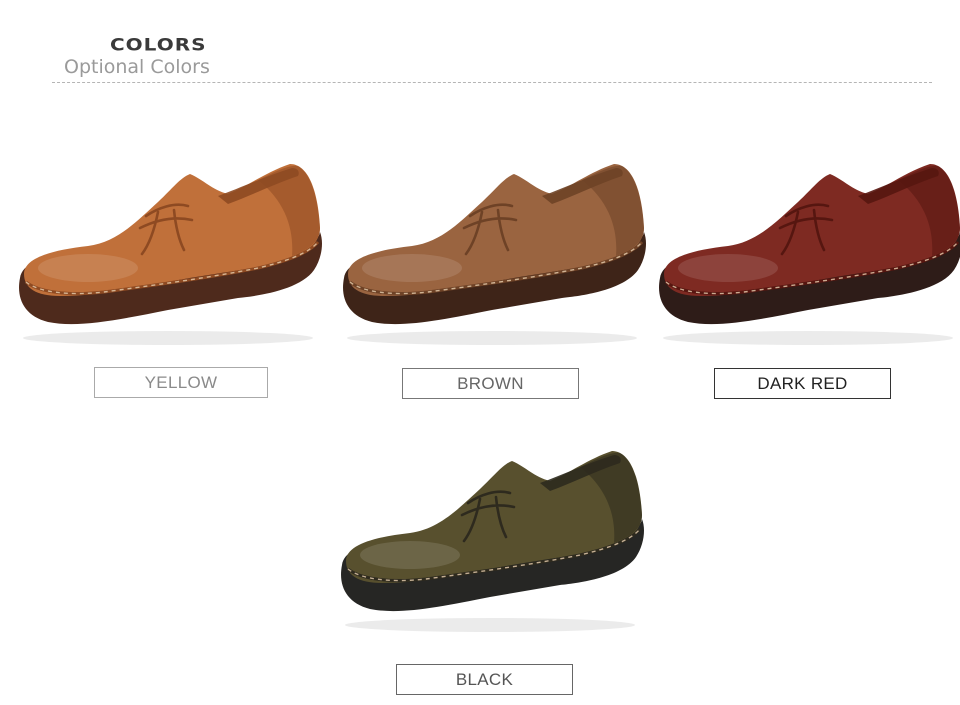  Describe the element at coordinates (490, 537) in the screenshot. I see `shoe-image-black` at that location.